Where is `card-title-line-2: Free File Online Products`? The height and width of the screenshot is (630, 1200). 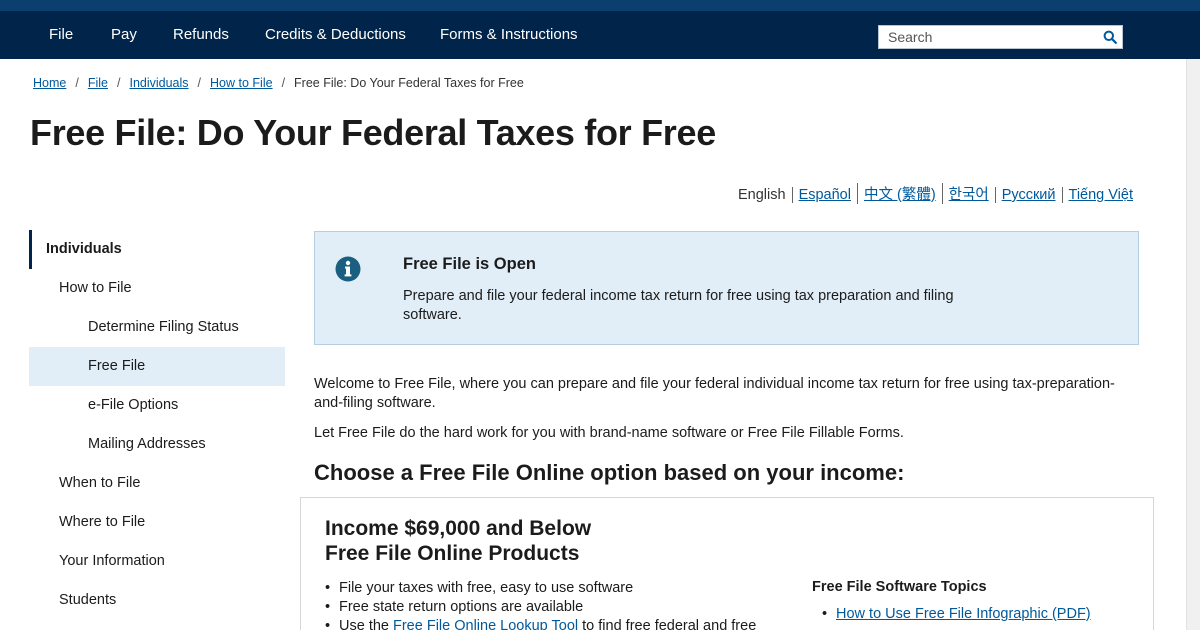 card-title-line-2: Free File Online Products is located at coordinates (452, 553).